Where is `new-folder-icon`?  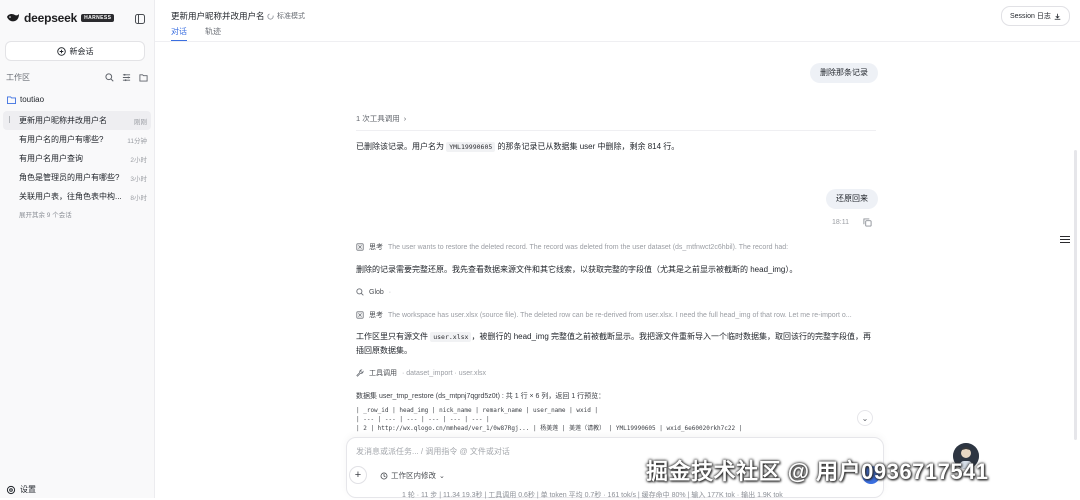
new-folder-icon is located at coordinates (143, 77).